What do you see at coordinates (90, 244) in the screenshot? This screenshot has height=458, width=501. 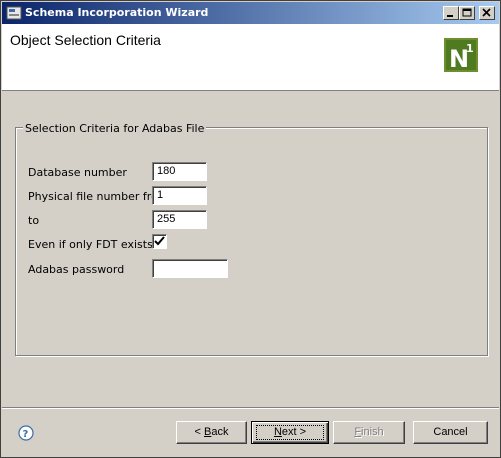 I see `fdt-only-label: Even if only FDT exists` at bounding box center [90, 244].